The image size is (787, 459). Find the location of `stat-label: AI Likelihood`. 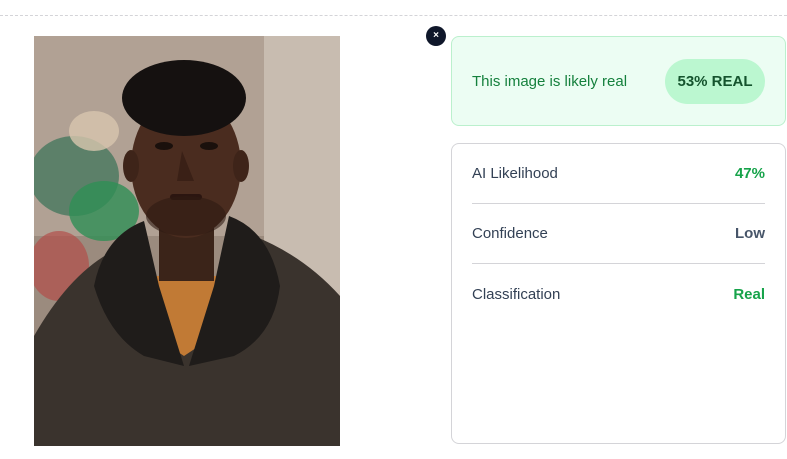

stat-label: AI Likelihood is located at coordinates (515, 173).